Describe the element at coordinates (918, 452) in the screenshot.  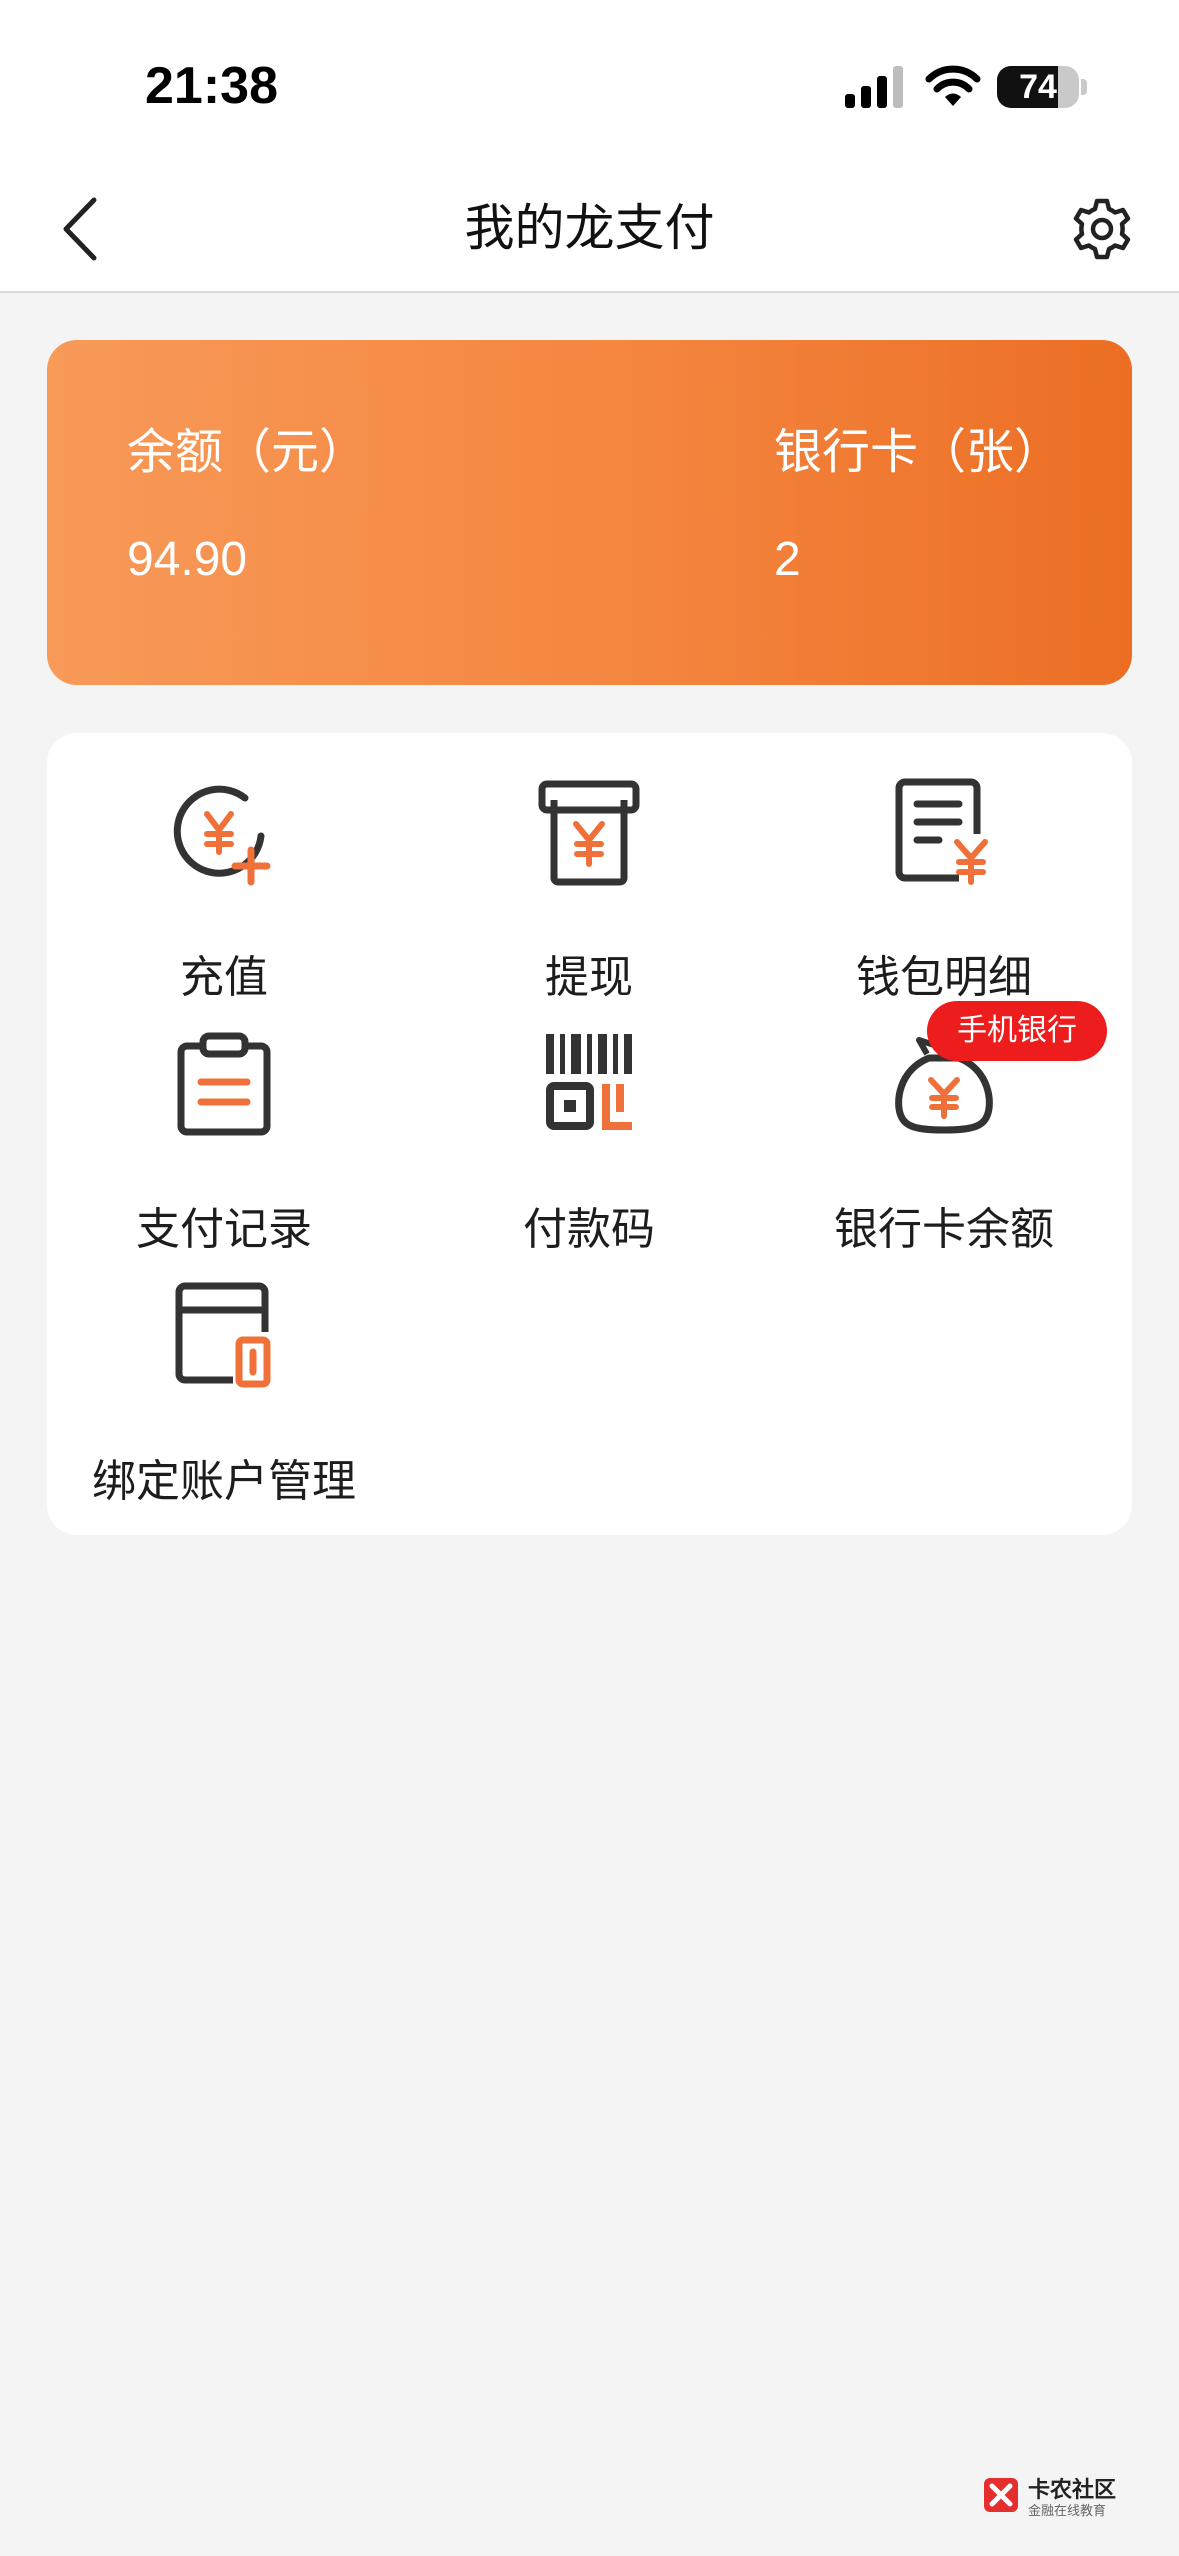
I see `bank-cards-label: 银行卡（张）` at that location.